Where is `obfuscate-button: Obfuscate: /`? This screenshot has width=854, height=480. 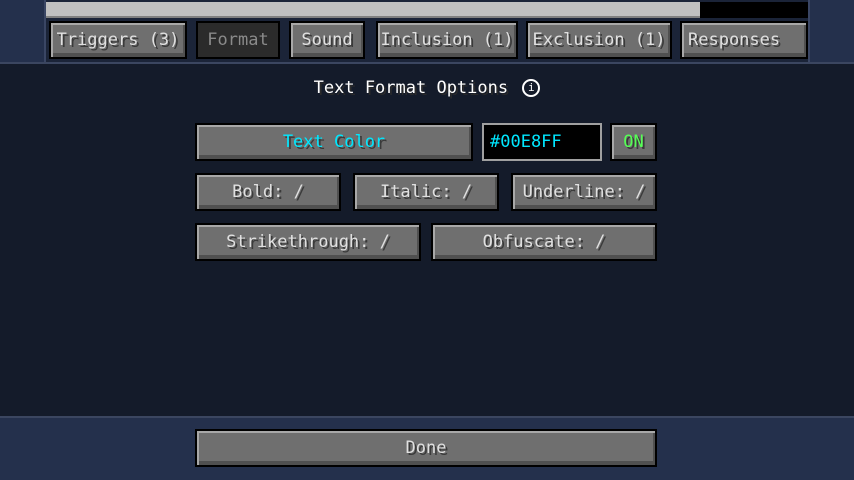 obfuscate-button: Obfuscate: / is located at coordinates (544, 242).